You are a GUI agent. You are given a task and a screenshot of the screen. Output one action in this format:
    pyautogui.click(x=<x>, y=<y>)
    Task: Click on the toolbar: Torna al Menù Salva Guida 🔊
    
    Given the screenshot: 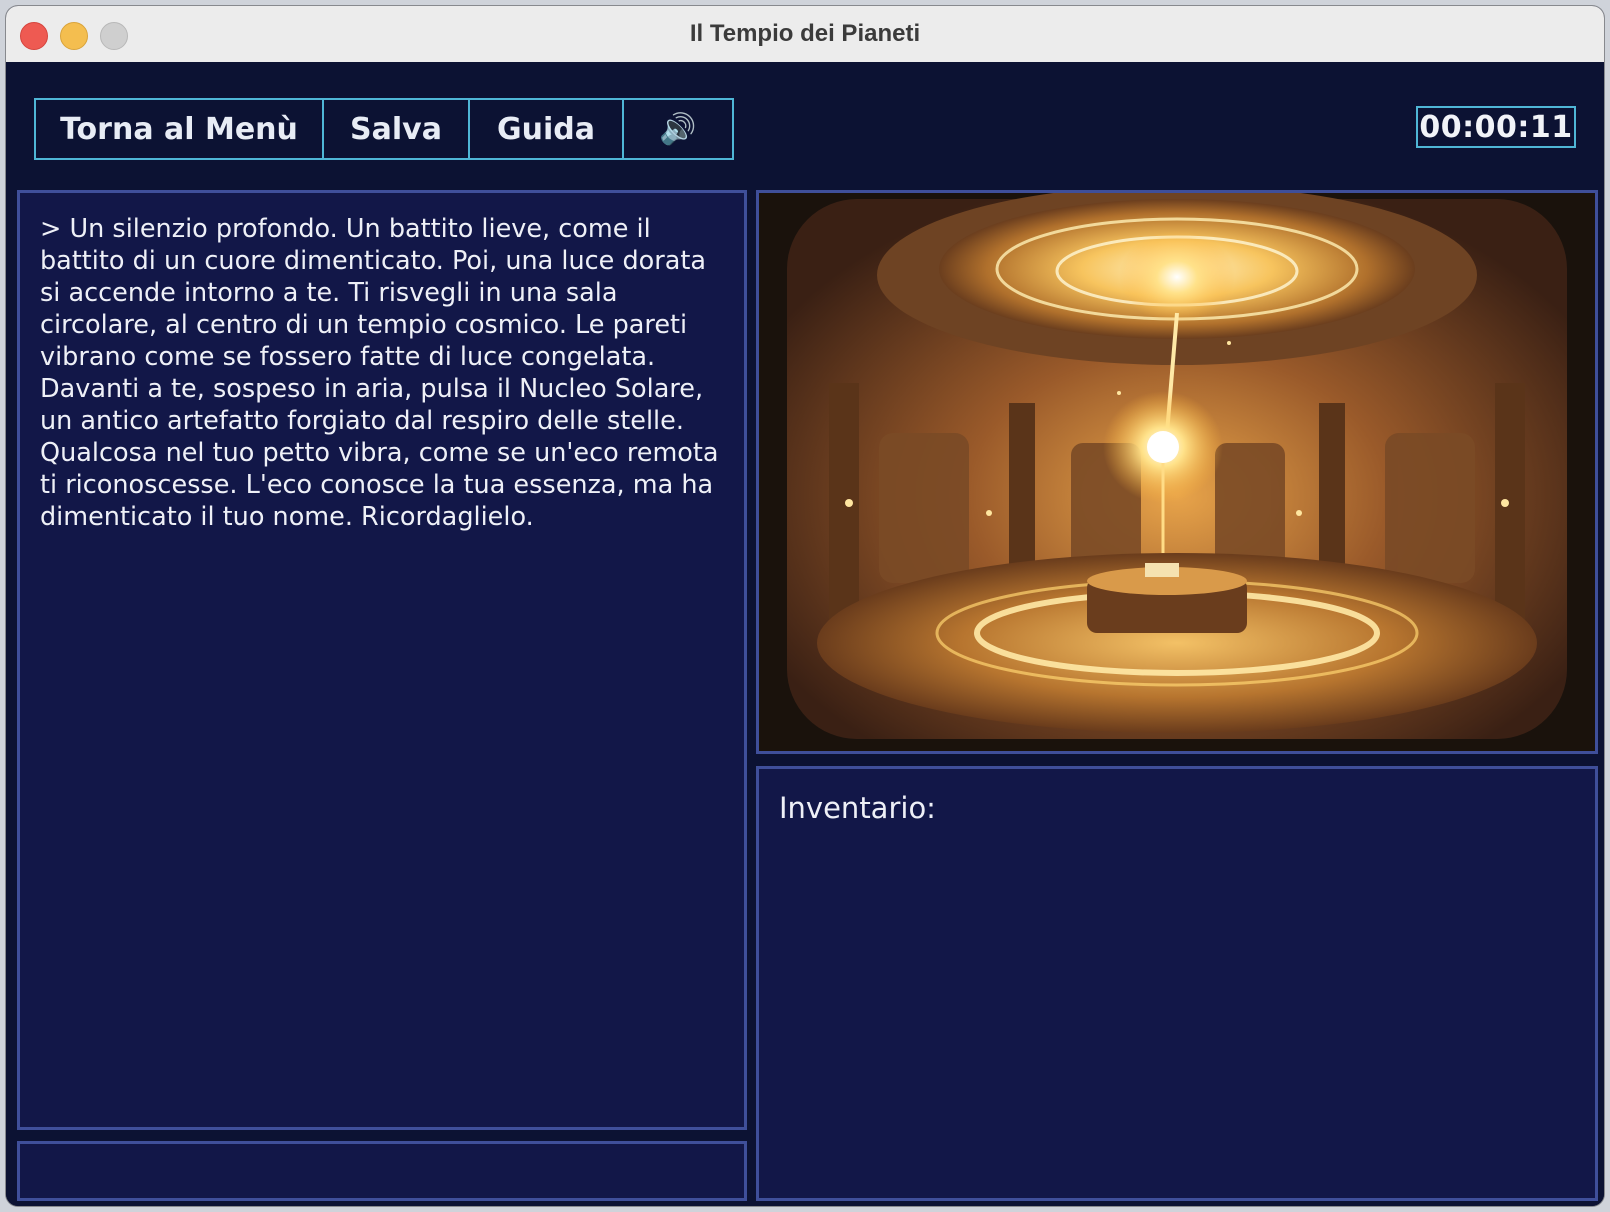 What is the action you would take?
    pyautogui.click(x=384, y=129)
    